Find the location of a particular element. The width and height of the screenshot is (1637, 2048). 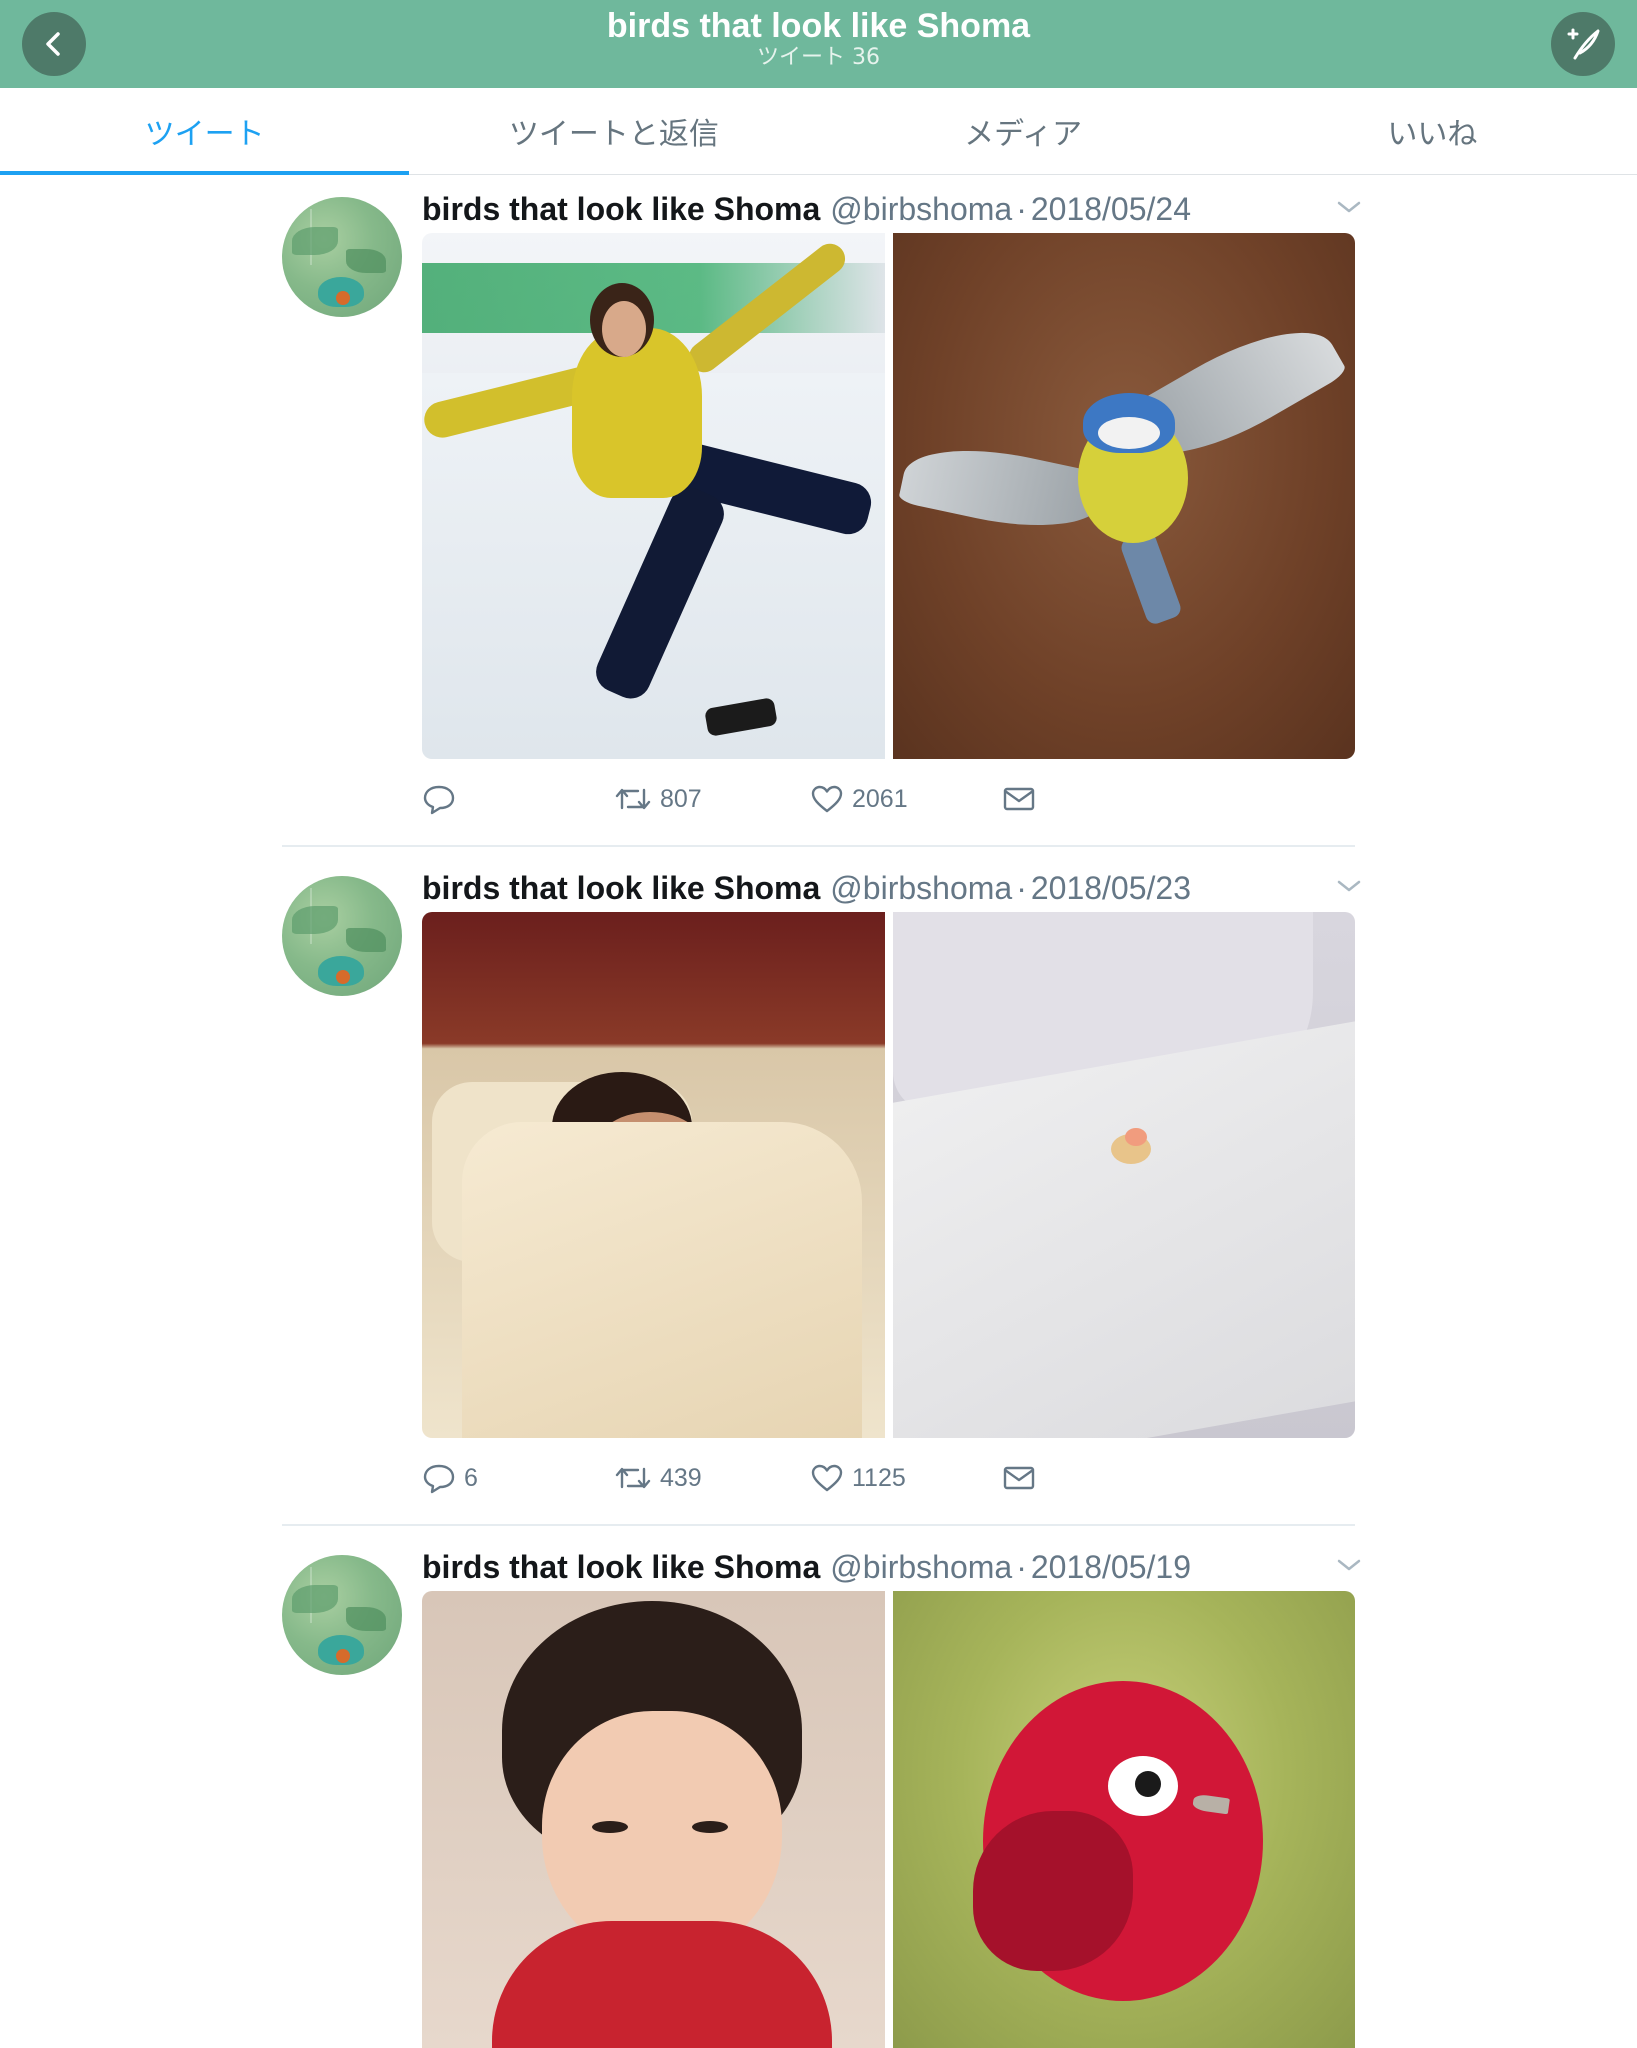

tab-tweets-and-replies: ツイートと返信 is located at coordinates (613, 131).